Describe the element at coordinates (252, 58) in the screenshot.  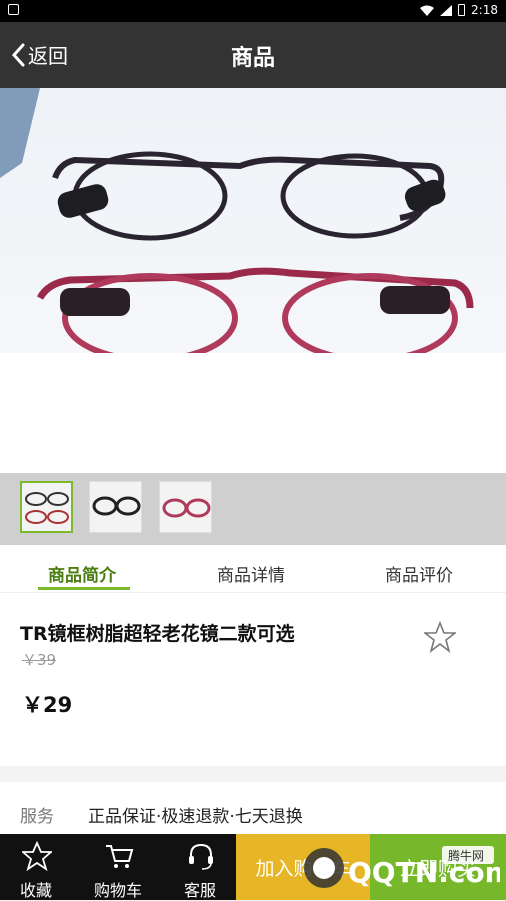
I see `page-title: 商品` at that location.